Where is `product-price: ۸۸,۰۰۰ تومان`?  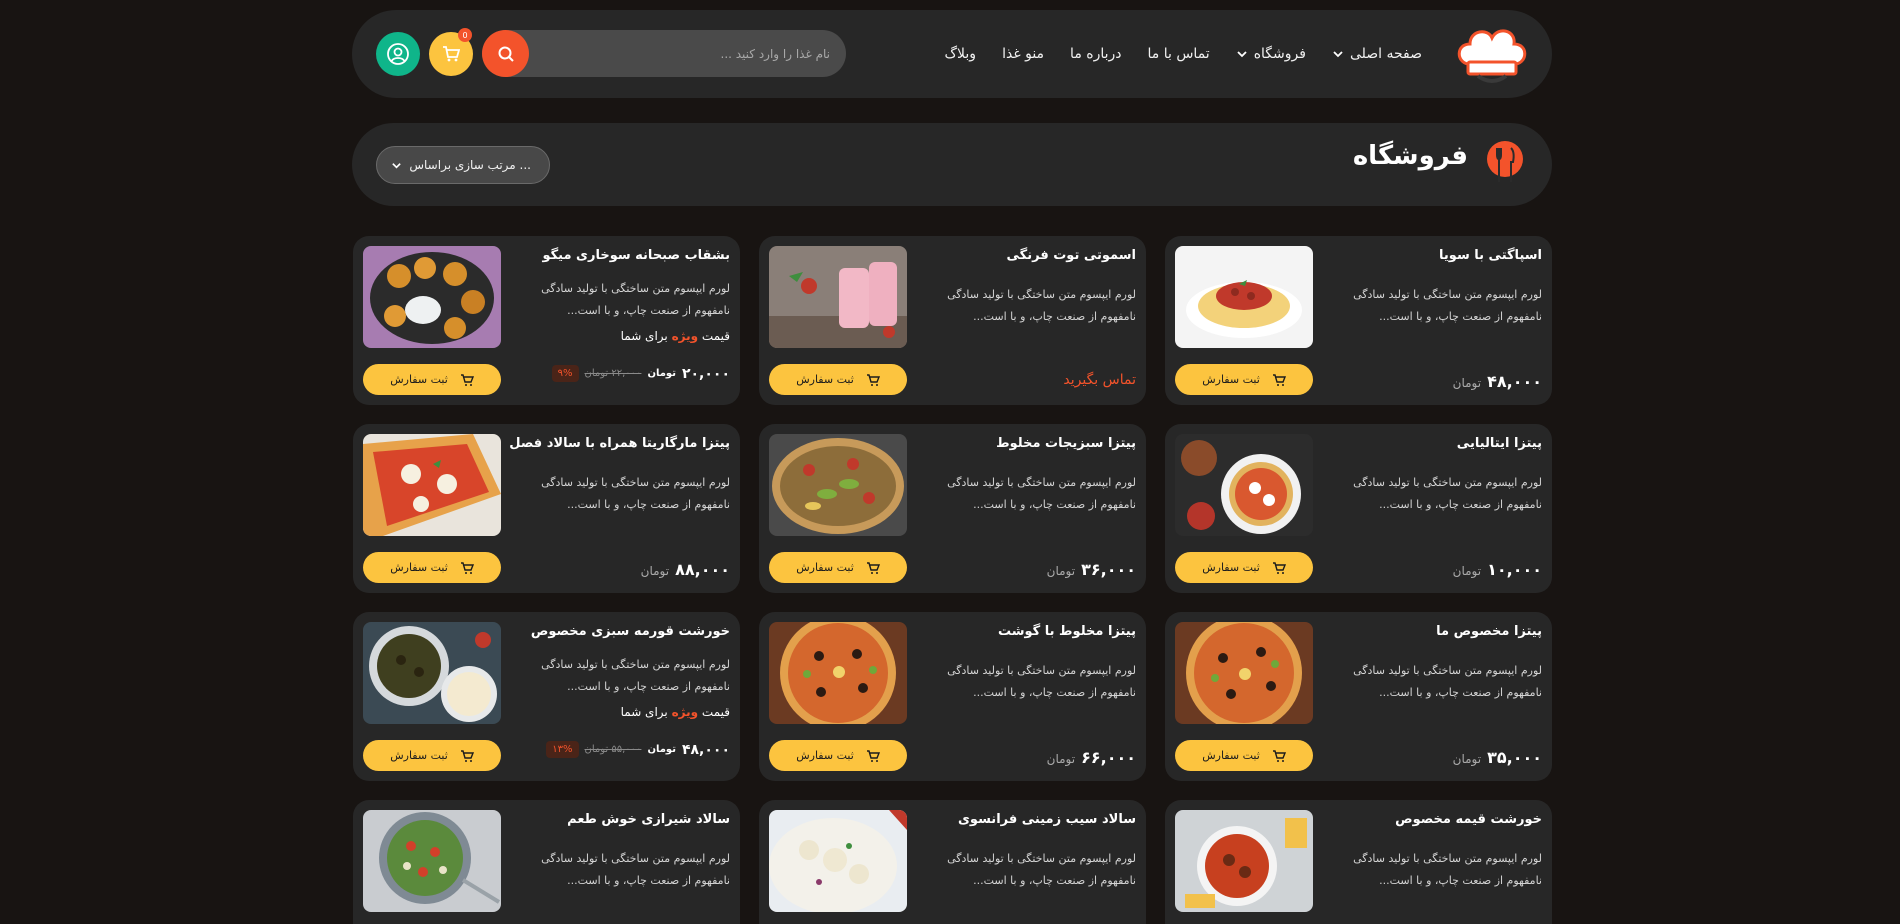
product-price: ۸۸,۰۰۰ تومان is located at coordinates (685, 569).